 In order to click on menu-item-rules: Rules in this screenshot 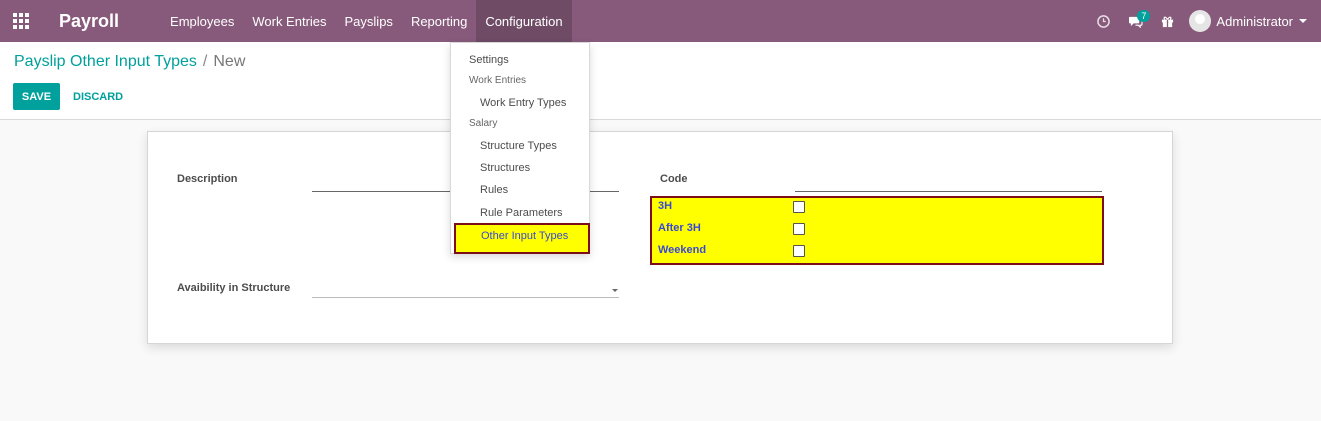, I will do `click(494, 190)`.